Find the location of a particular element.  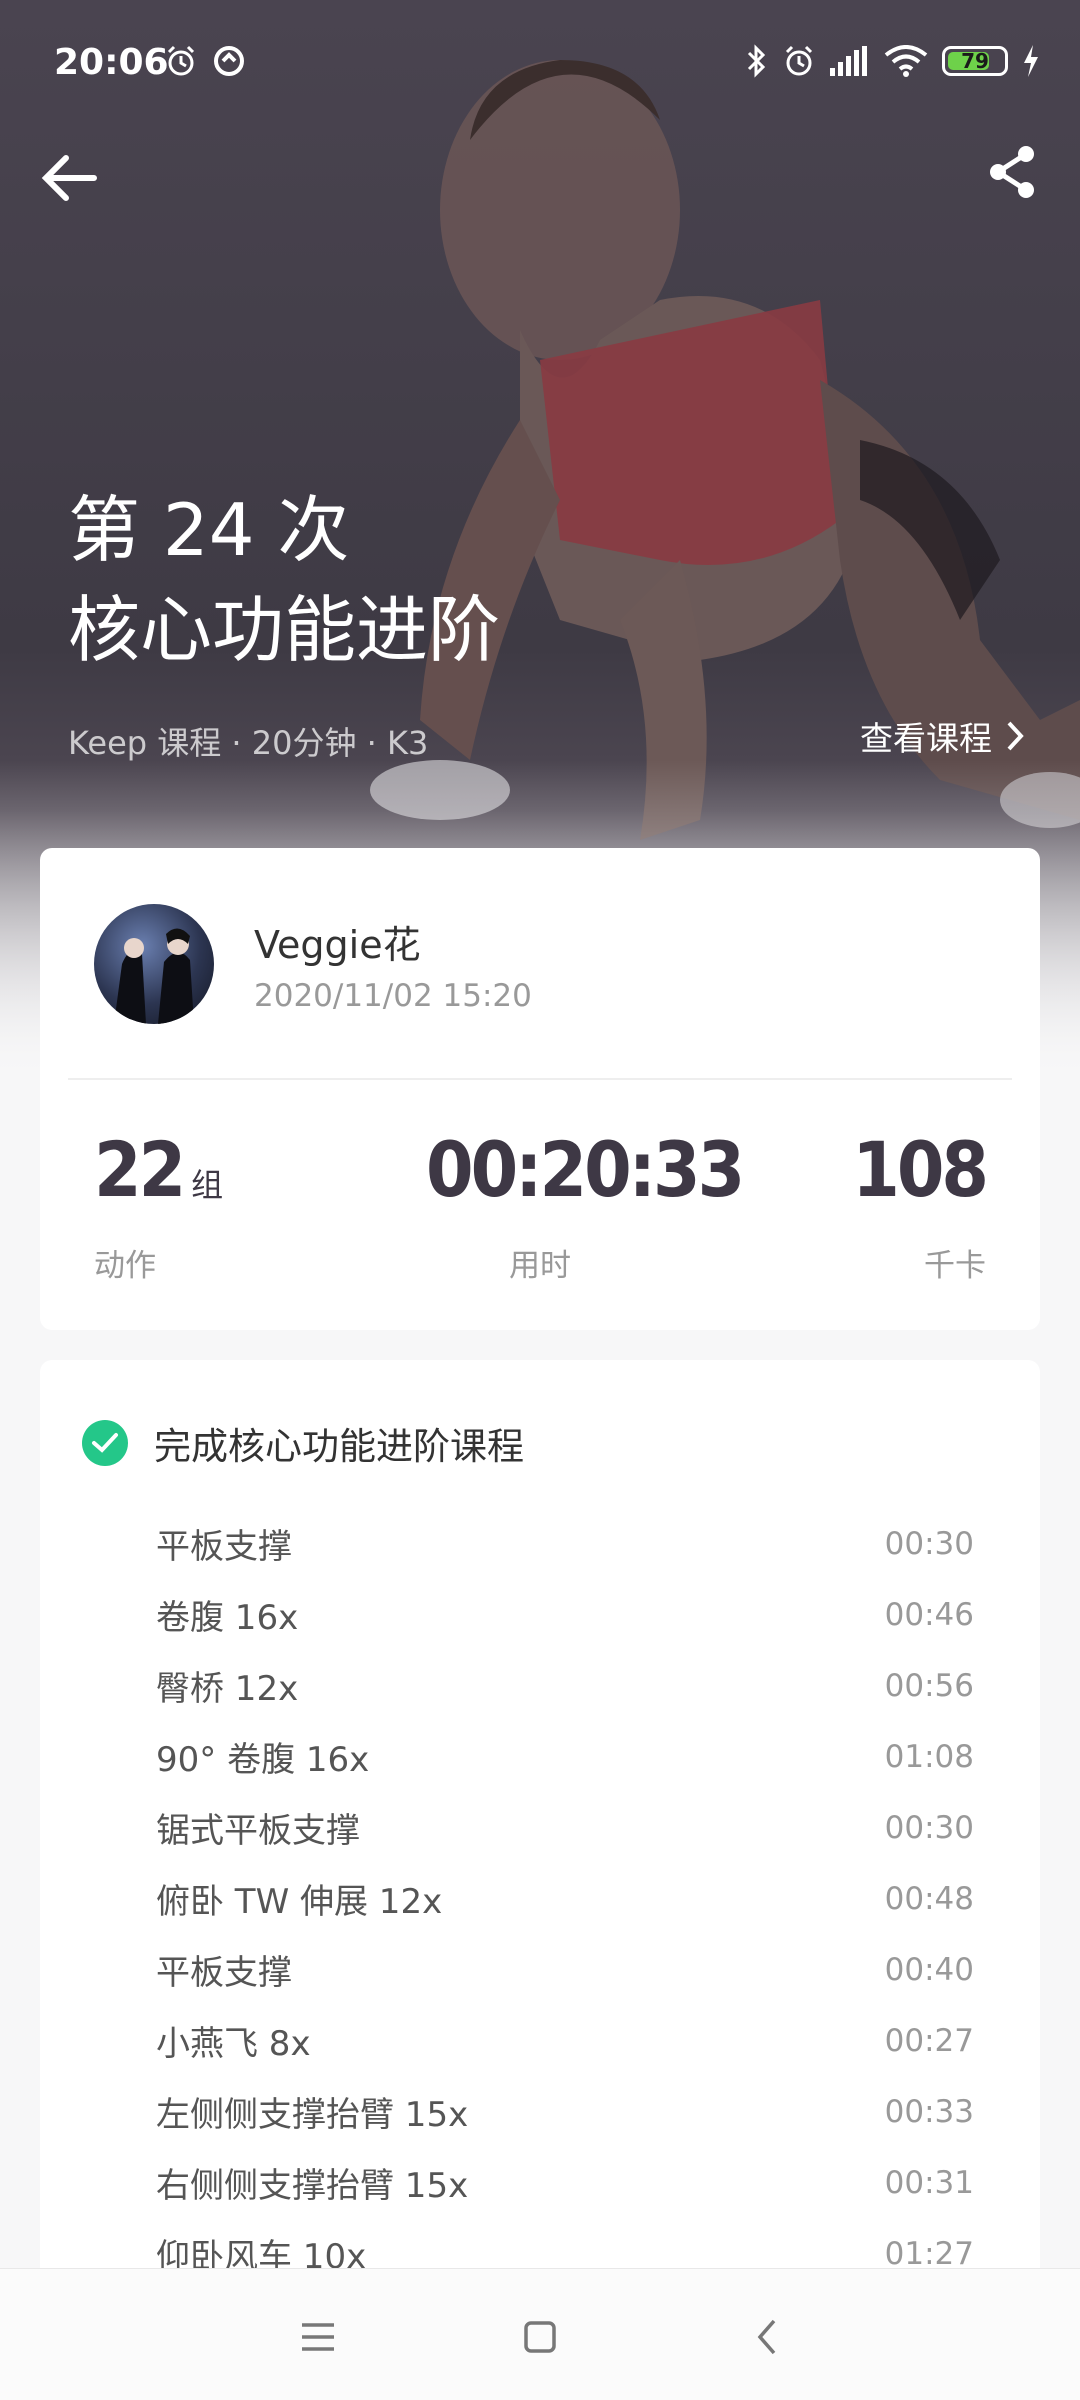

exercise-name: 卷腹 16x is located at coordinates (227, 1618).